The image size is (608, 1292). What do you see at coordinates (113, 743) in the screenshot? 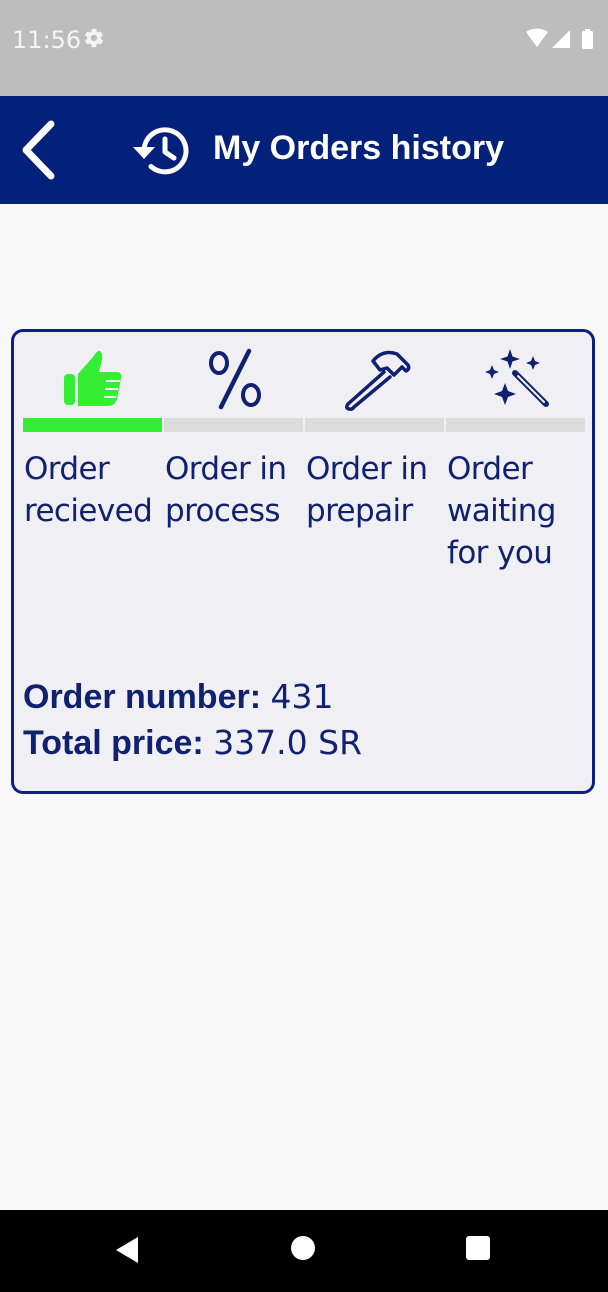
I see `total-price-label: Total price:` at bounding box center [113, 743].